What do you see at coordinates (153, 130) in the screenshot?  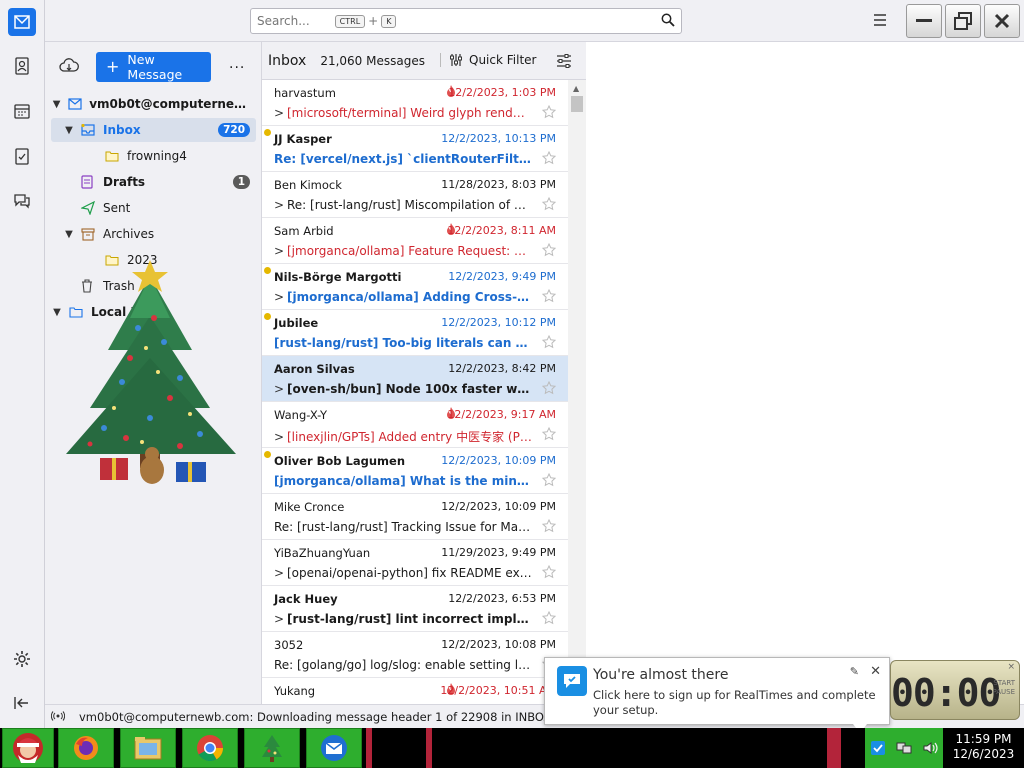 I see `folder-inbox: ▼ Inbox 720` at bounding box center [153, 130].